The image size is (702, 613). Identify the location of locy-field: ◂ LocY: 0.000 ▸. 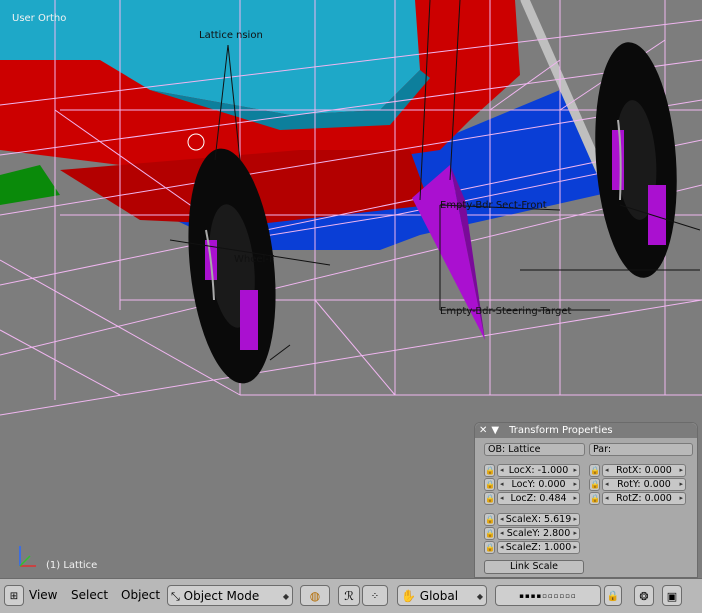
(538, 484).